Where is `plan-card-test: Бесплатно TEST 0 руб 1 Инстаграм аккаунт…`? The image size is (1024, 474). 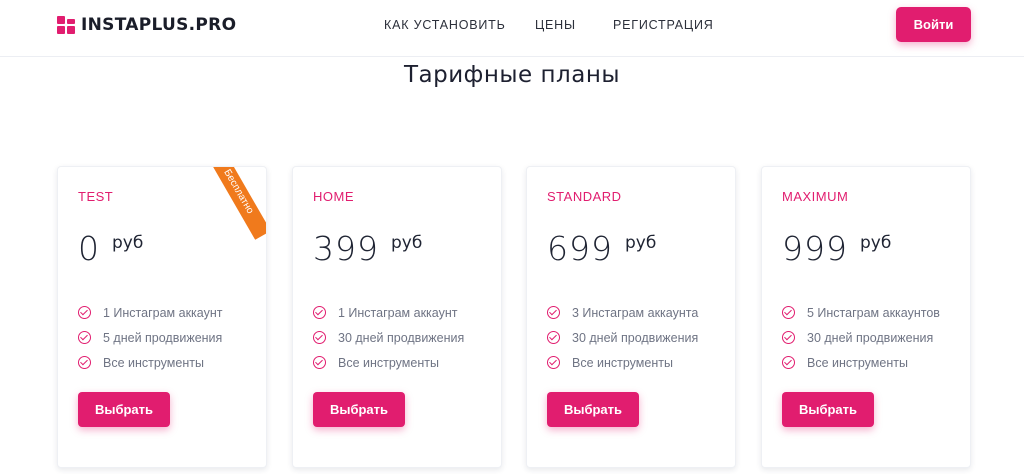 plan-card-test: Бесплатно TEST 0 руб 1 Инстаграм аккаунт… is located at coordinates (162, 317).